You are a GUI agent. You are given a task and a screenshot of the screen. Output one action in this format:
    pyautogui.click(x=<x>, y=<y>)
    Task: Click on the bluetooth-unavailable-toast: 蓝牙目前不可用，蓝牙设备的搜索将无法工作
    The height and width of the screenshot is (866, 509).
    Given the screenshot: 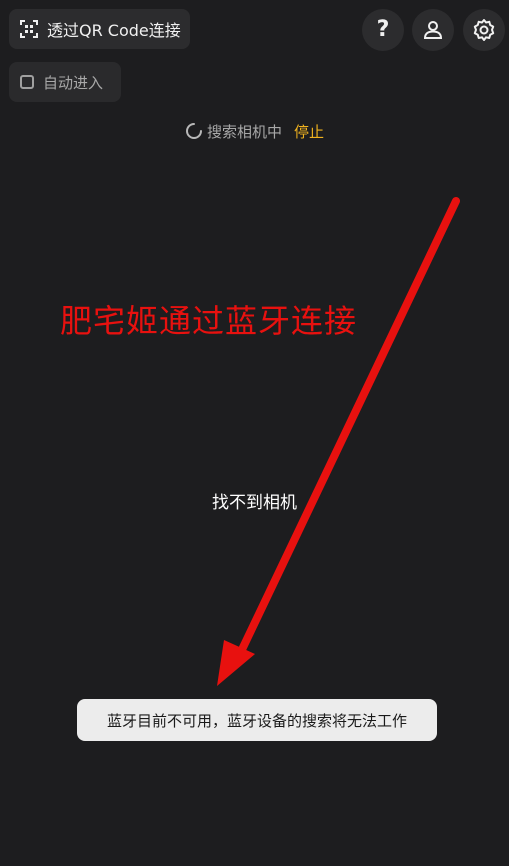 What is the action you would take?
    pyautogui.click(x=257, y=720)
    